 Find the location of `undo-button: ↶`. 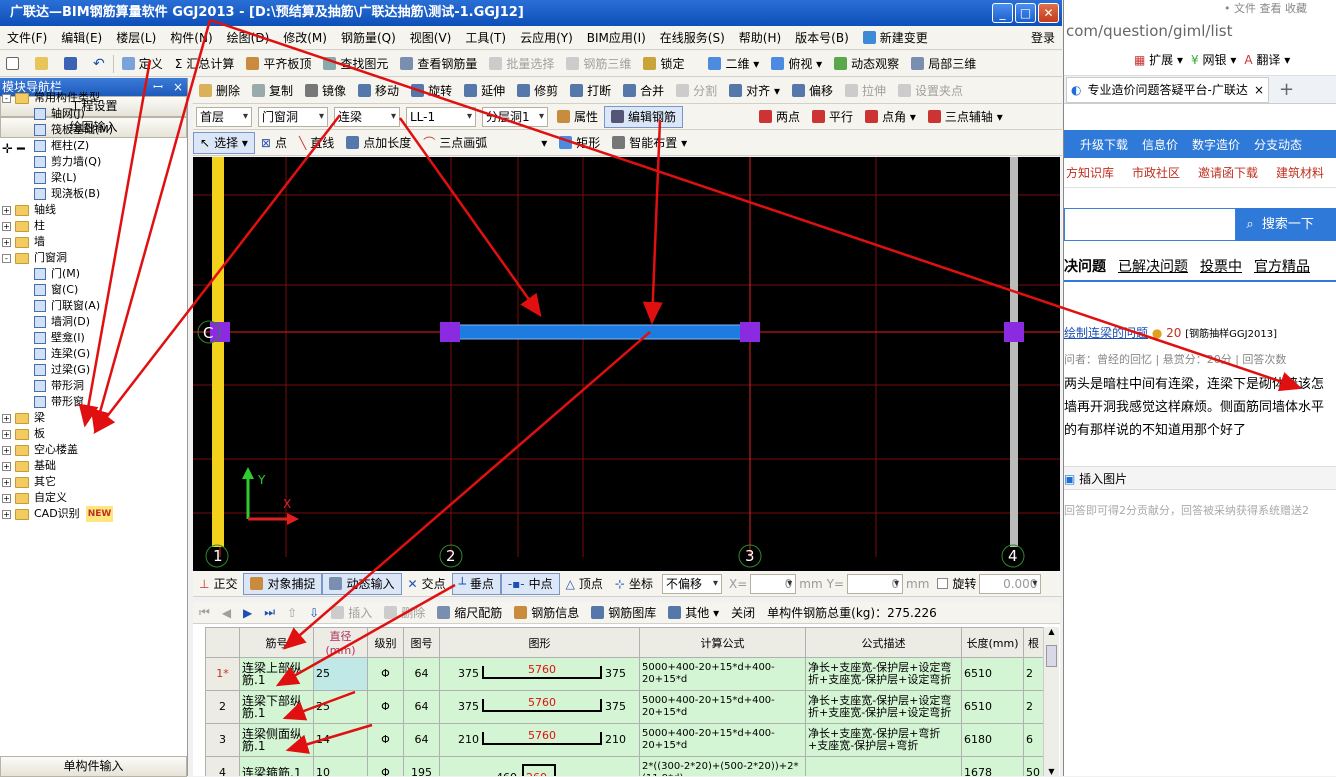

undo-button: ↶ is located at coordinates (99, 64).